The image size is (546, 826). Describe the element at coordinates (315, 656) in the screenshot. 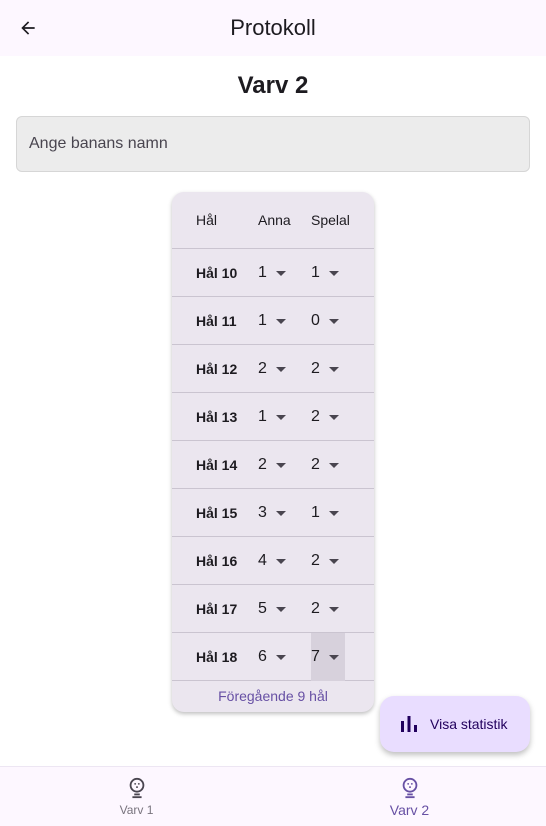

I see `score-value: 7` at that location.